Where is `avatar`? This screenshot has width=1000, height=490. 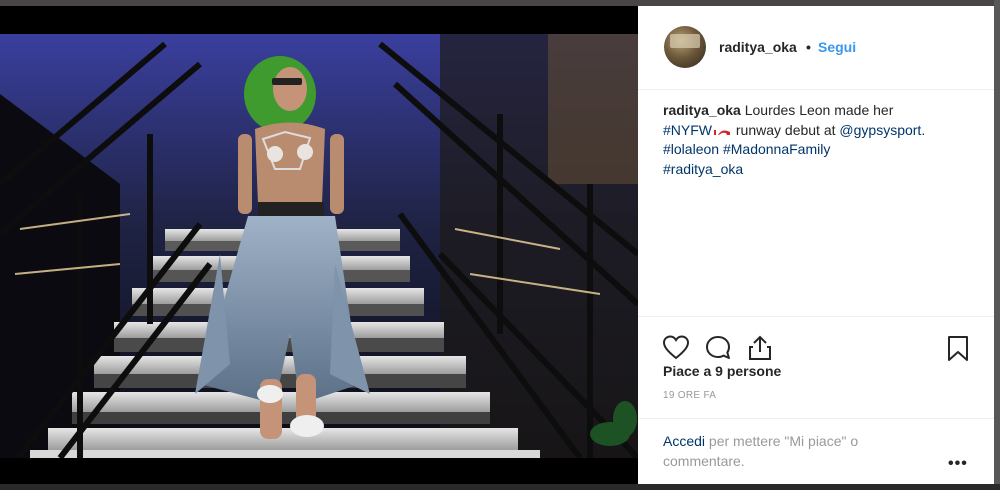
avatar is located at coordinates (685, 47).